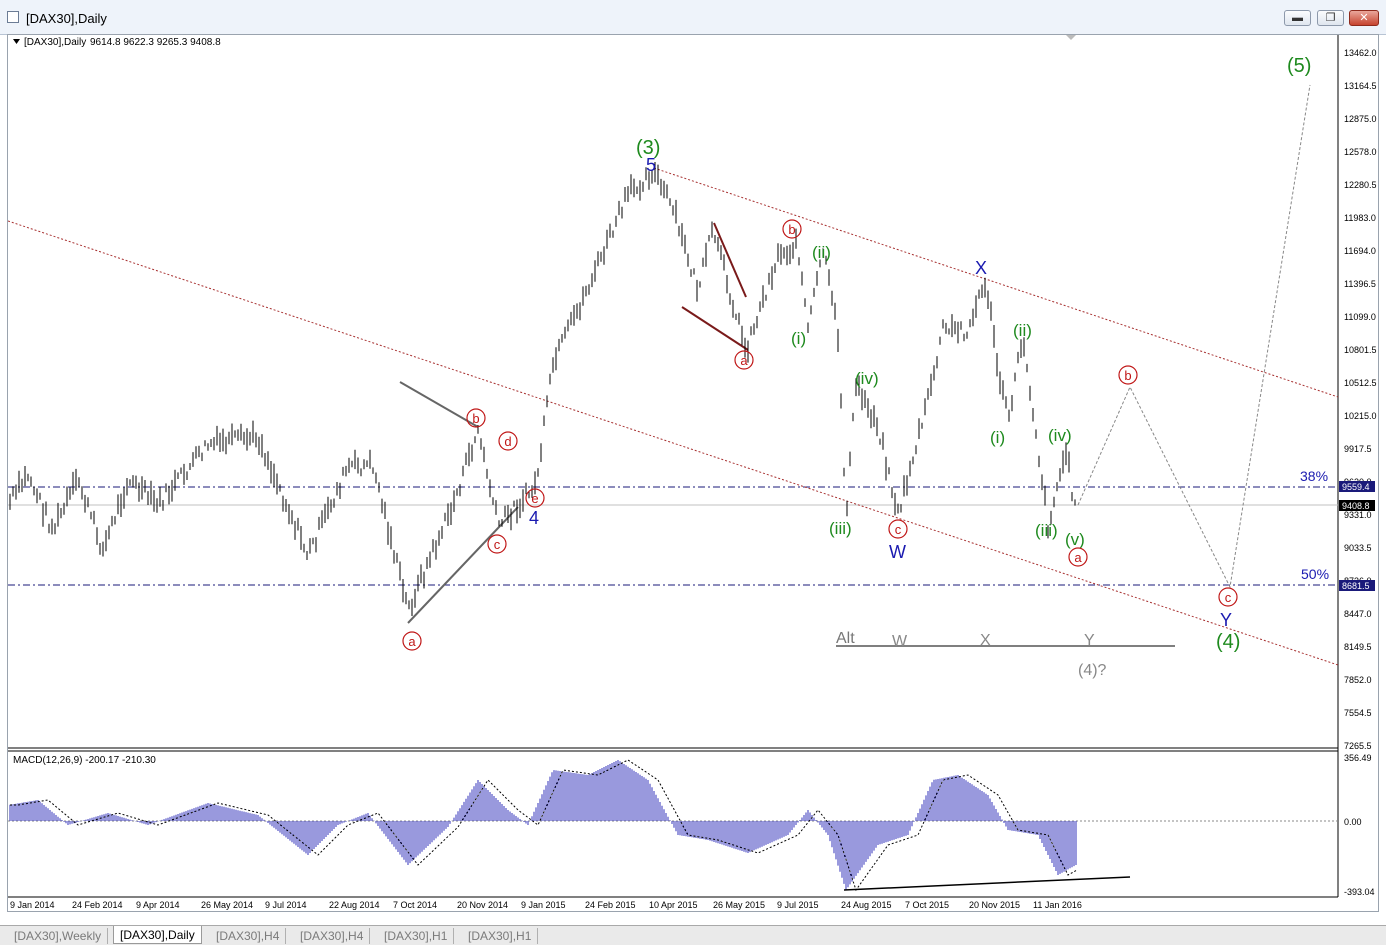 The height and width of the screenshot is (945, 1386). What do you see at coordinates (651, 165) in the screenshot?
I see `wave-5-minor-label: 5` at bounding box center [651, 165].